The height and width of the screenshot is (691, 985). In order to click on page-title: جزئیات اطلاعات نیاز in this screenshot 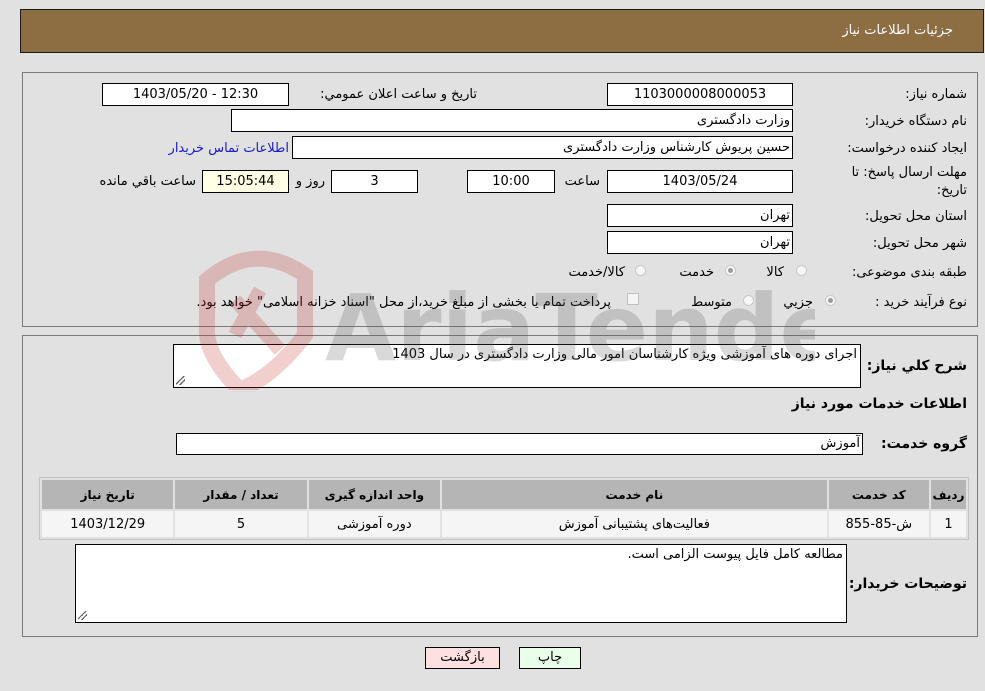, I will do `click(897, 30)`.